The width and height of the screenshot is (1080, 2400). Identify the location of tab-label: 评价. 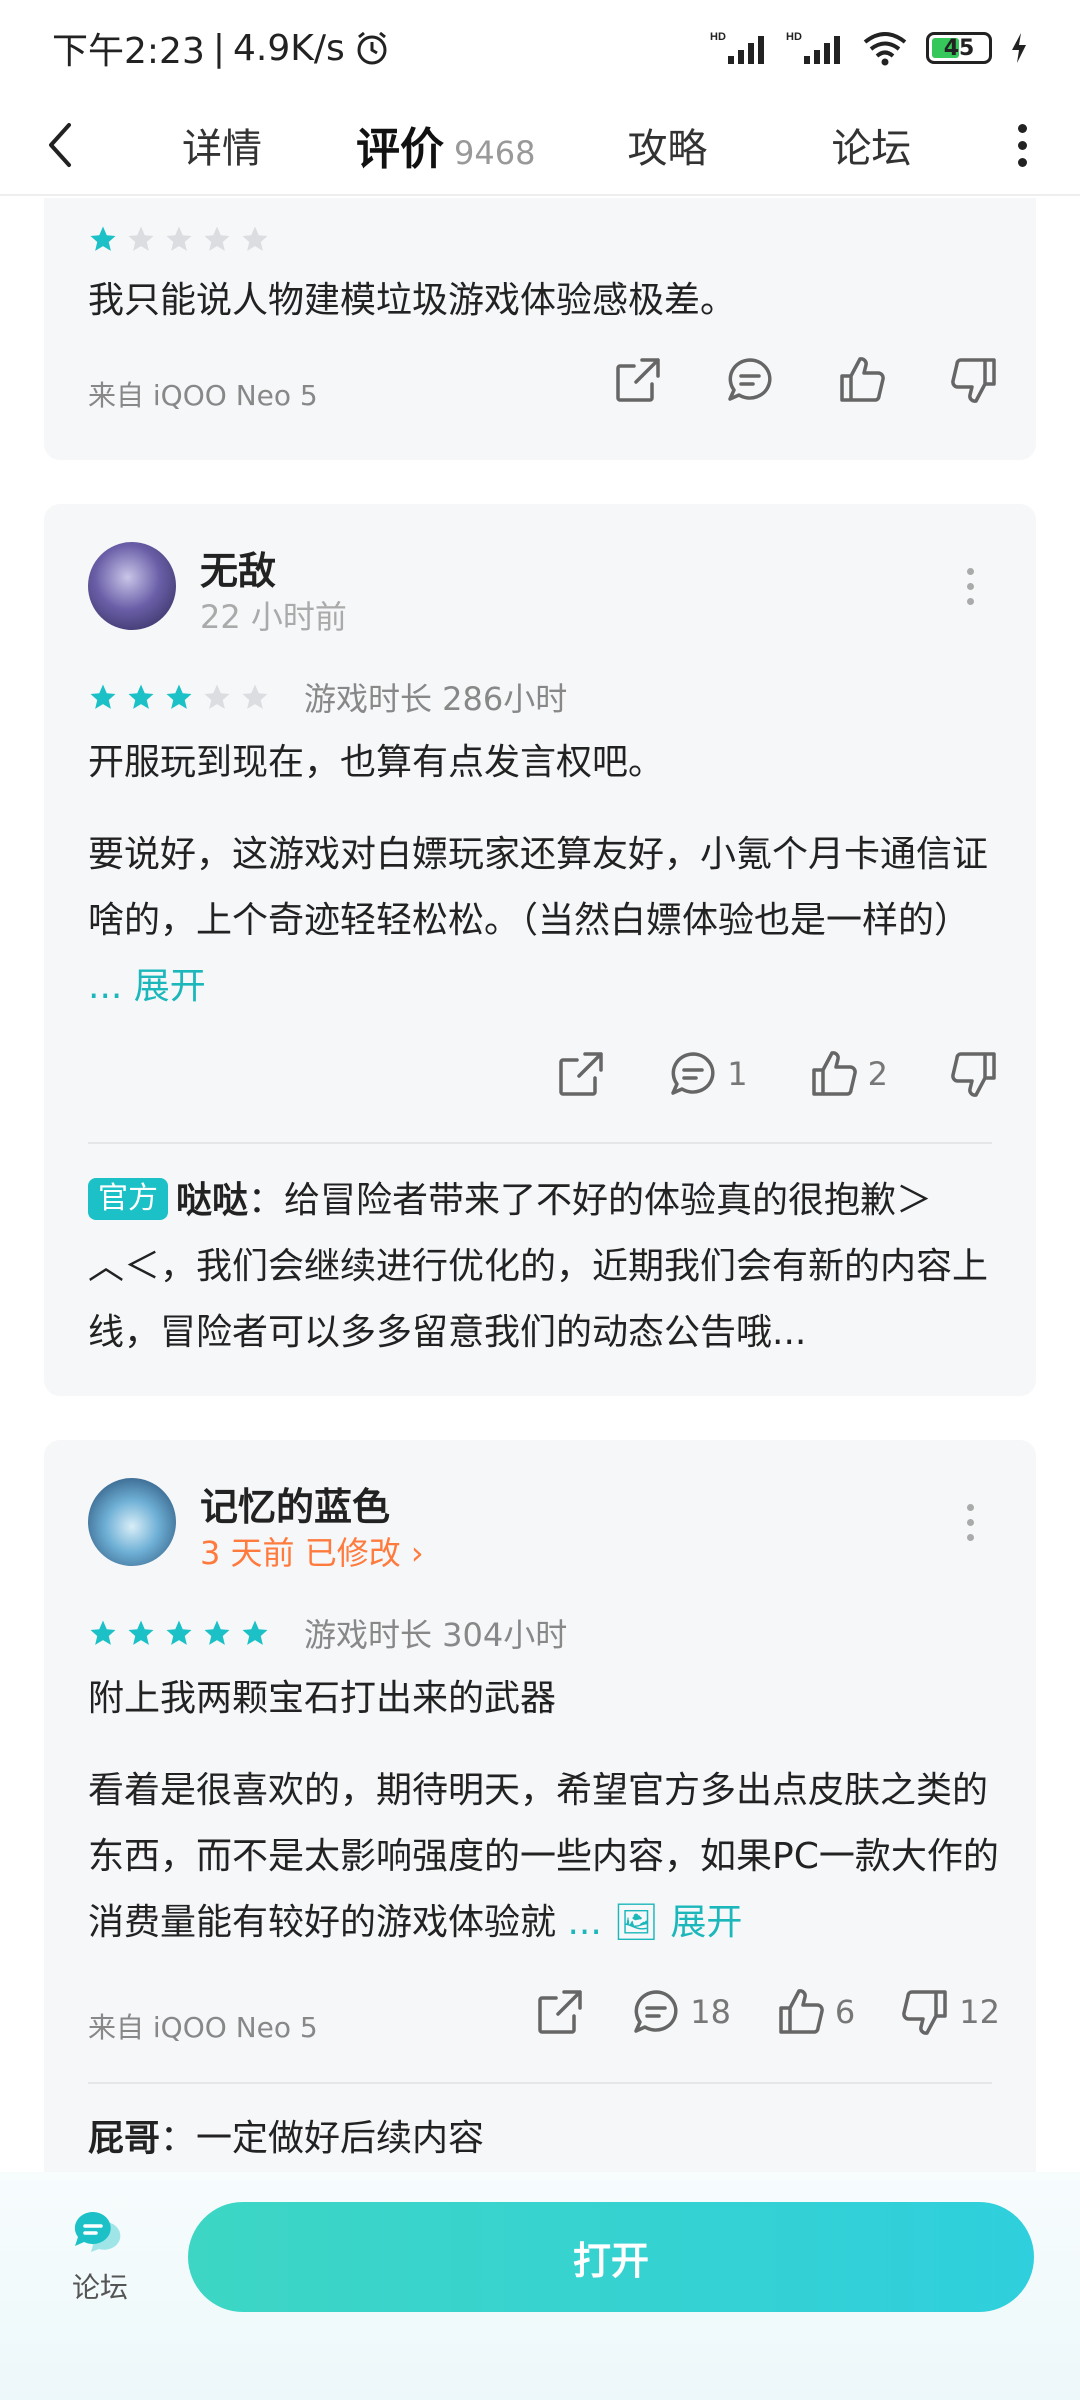
(400, 149).